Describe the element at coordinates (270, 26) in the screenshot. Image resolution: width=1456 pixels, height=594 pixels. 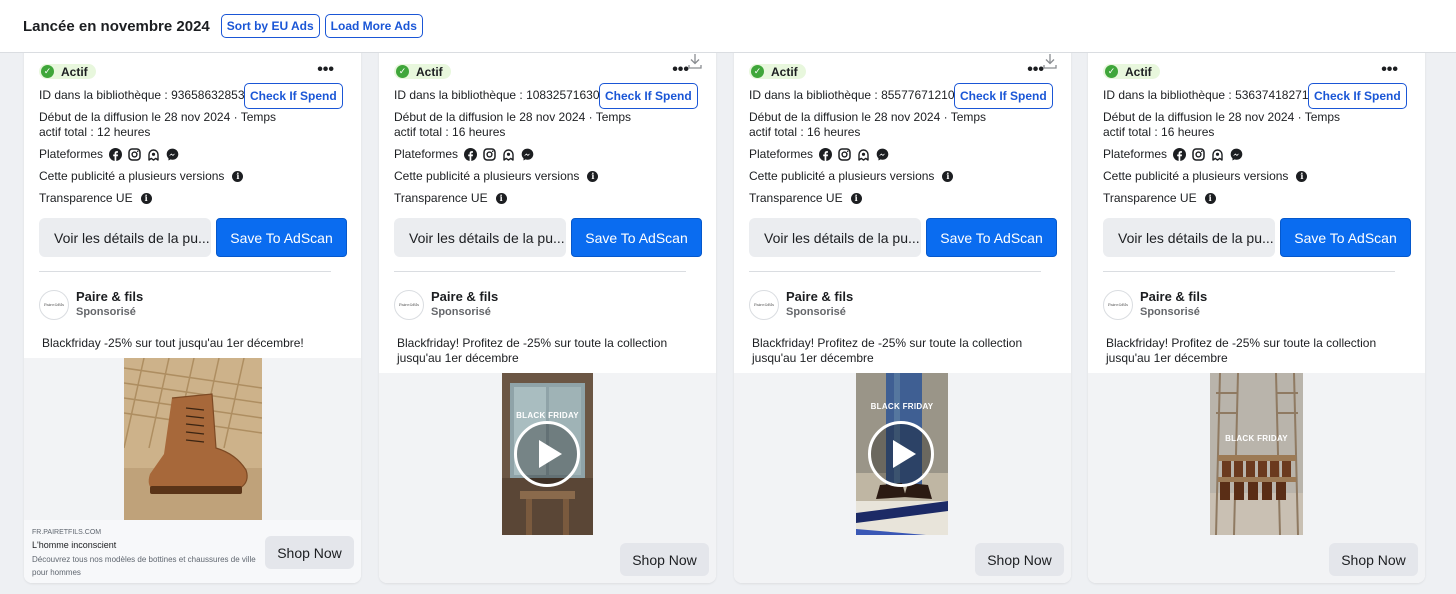
I see `sort-eu-ads-button: Sort by EU Ads` at that location.